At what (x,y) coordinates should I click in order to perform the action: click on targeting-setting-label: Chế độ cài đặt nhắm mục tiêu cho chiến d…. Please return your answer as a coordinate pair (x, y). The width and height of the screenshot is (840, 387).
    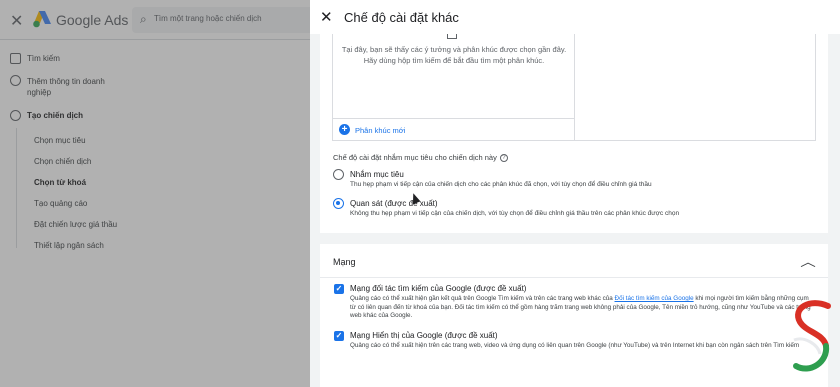
    Looking at the image, I should click on (420, 158).